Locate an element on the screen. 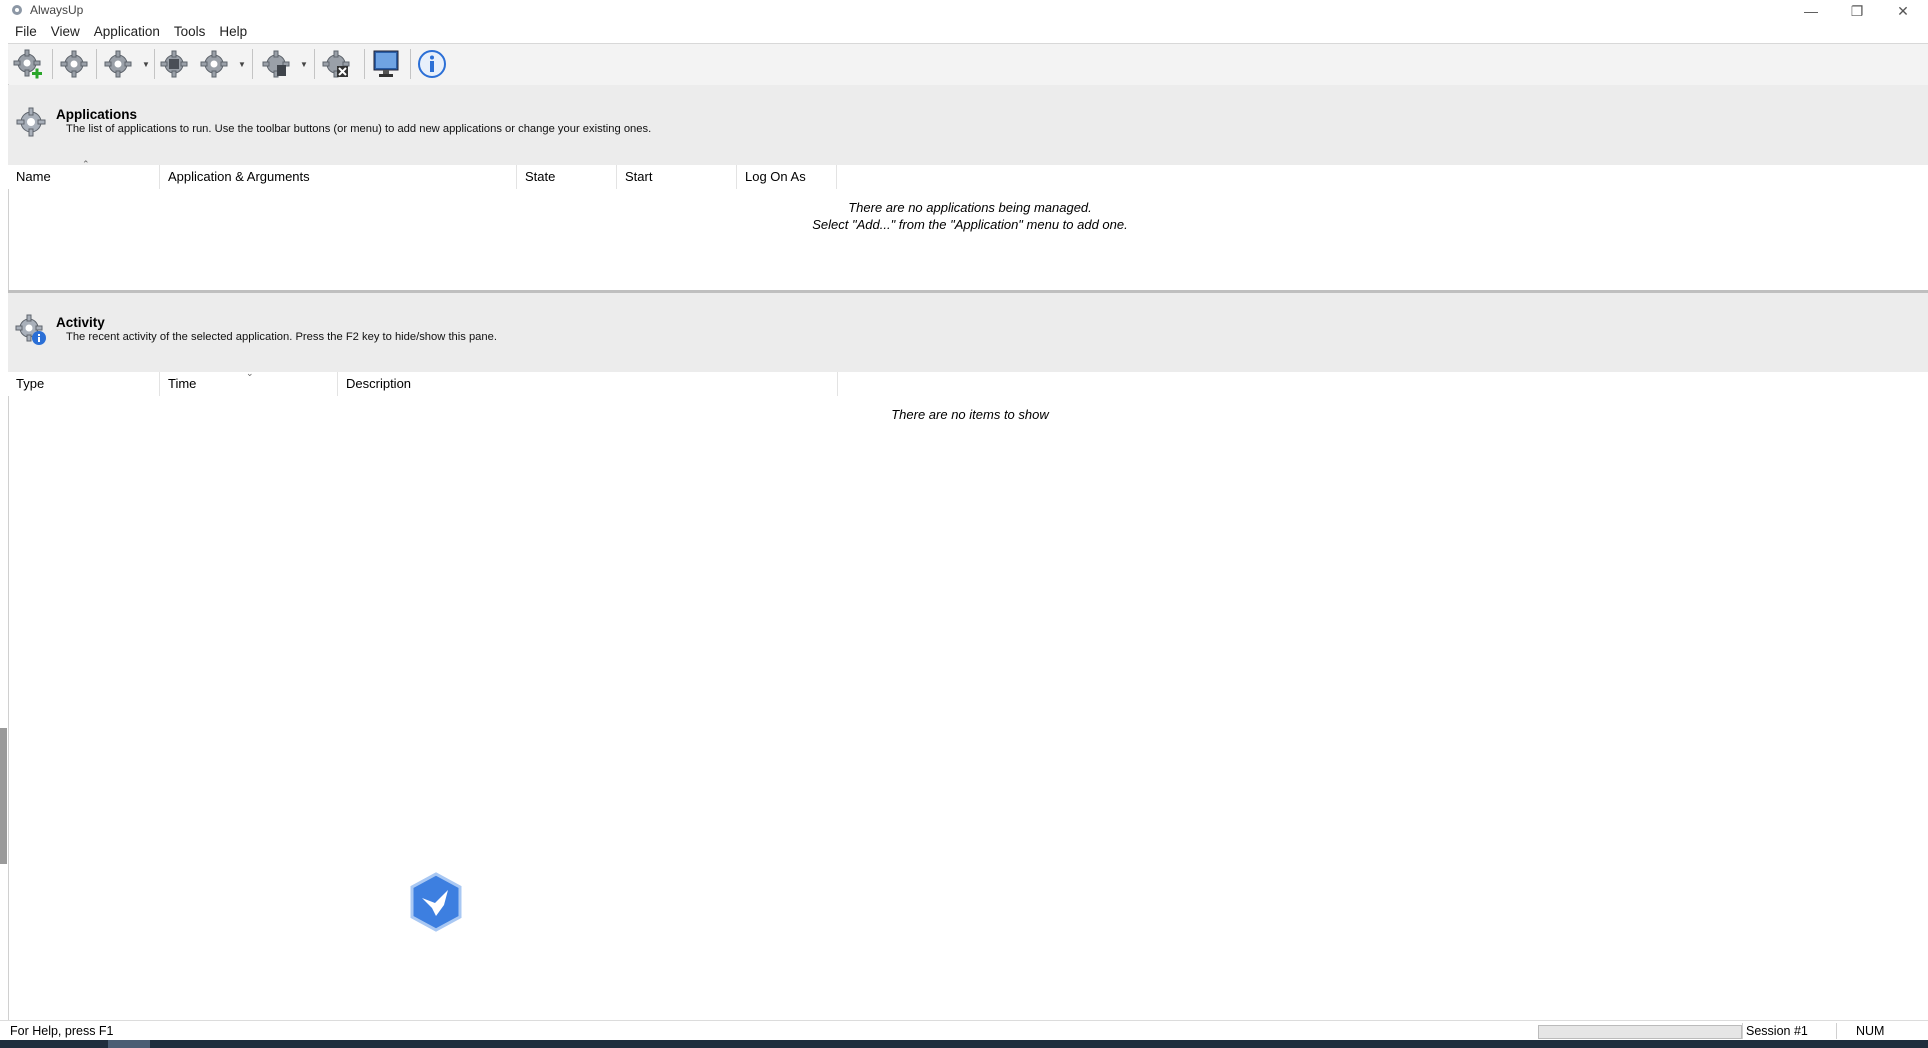 Image resolution: width=1928 pixels, height=1048 pixels. stop-application-icon is located at coordinates (174, 64).